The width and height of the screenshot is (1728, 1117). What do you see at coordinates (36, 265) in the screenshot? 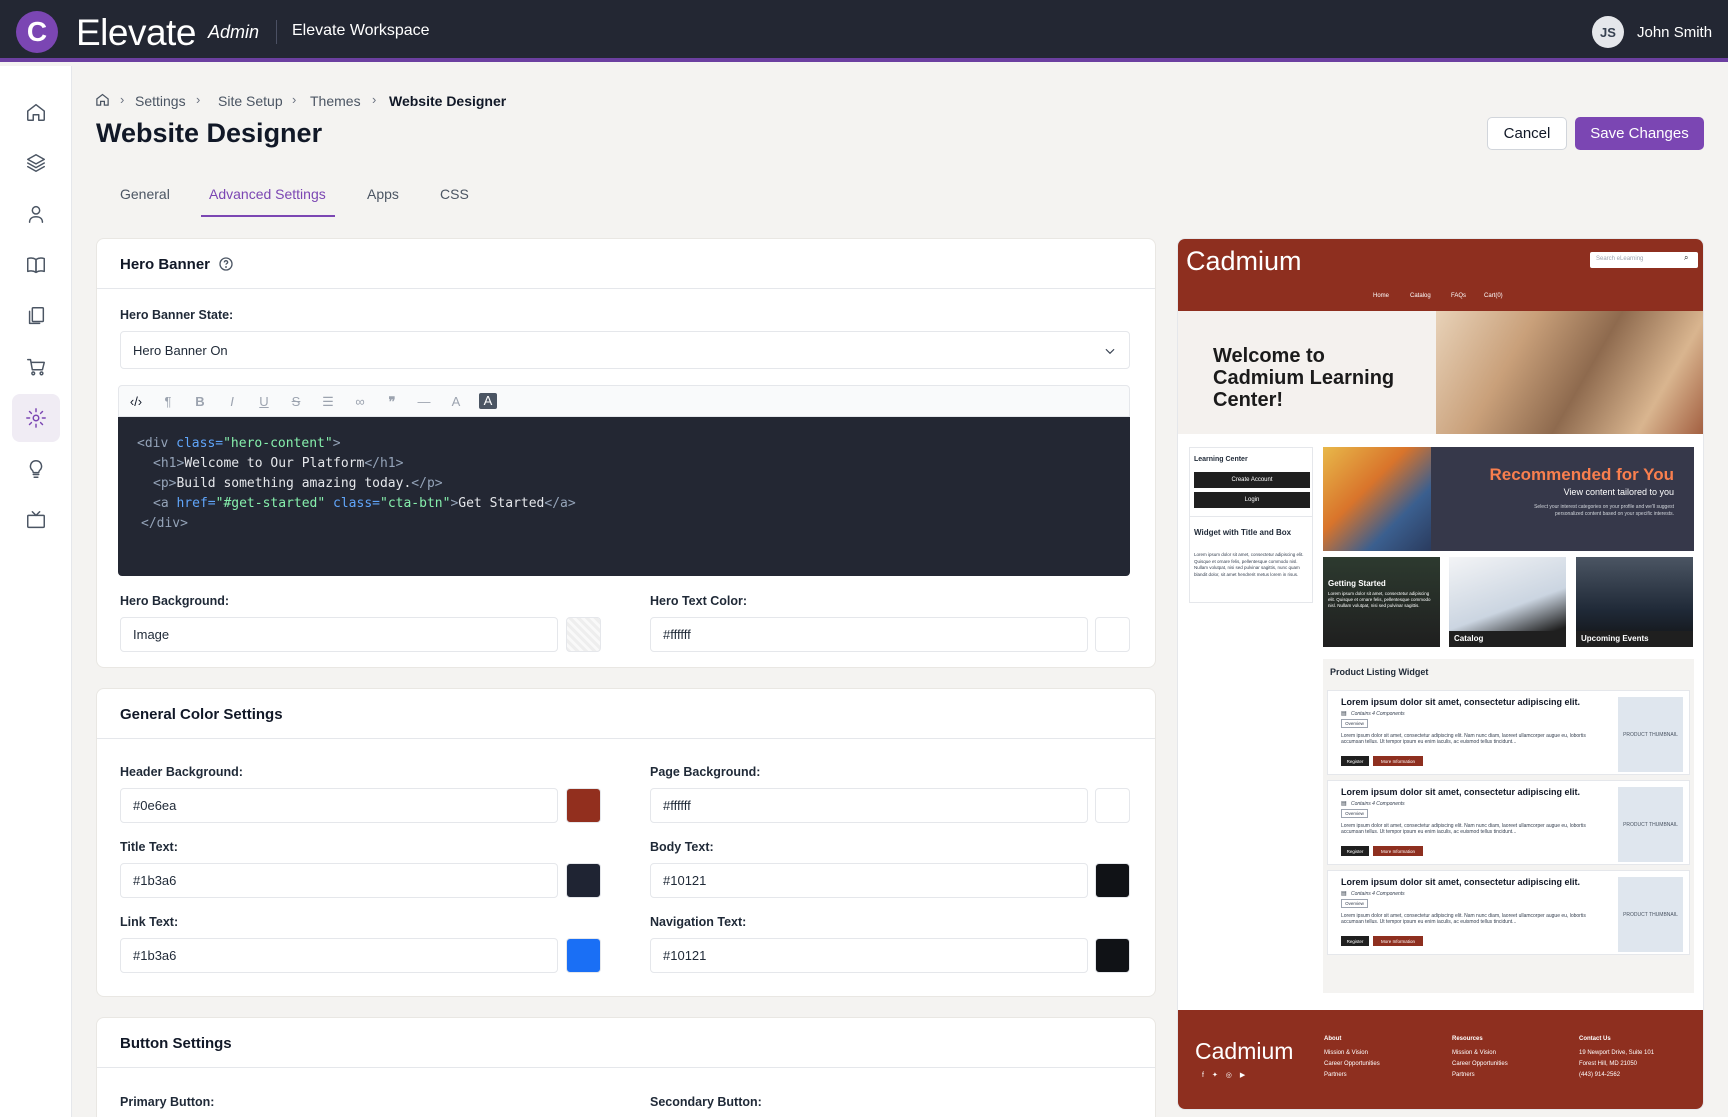
I see `sidebar-item-courses` at bounding box center [36, 265].